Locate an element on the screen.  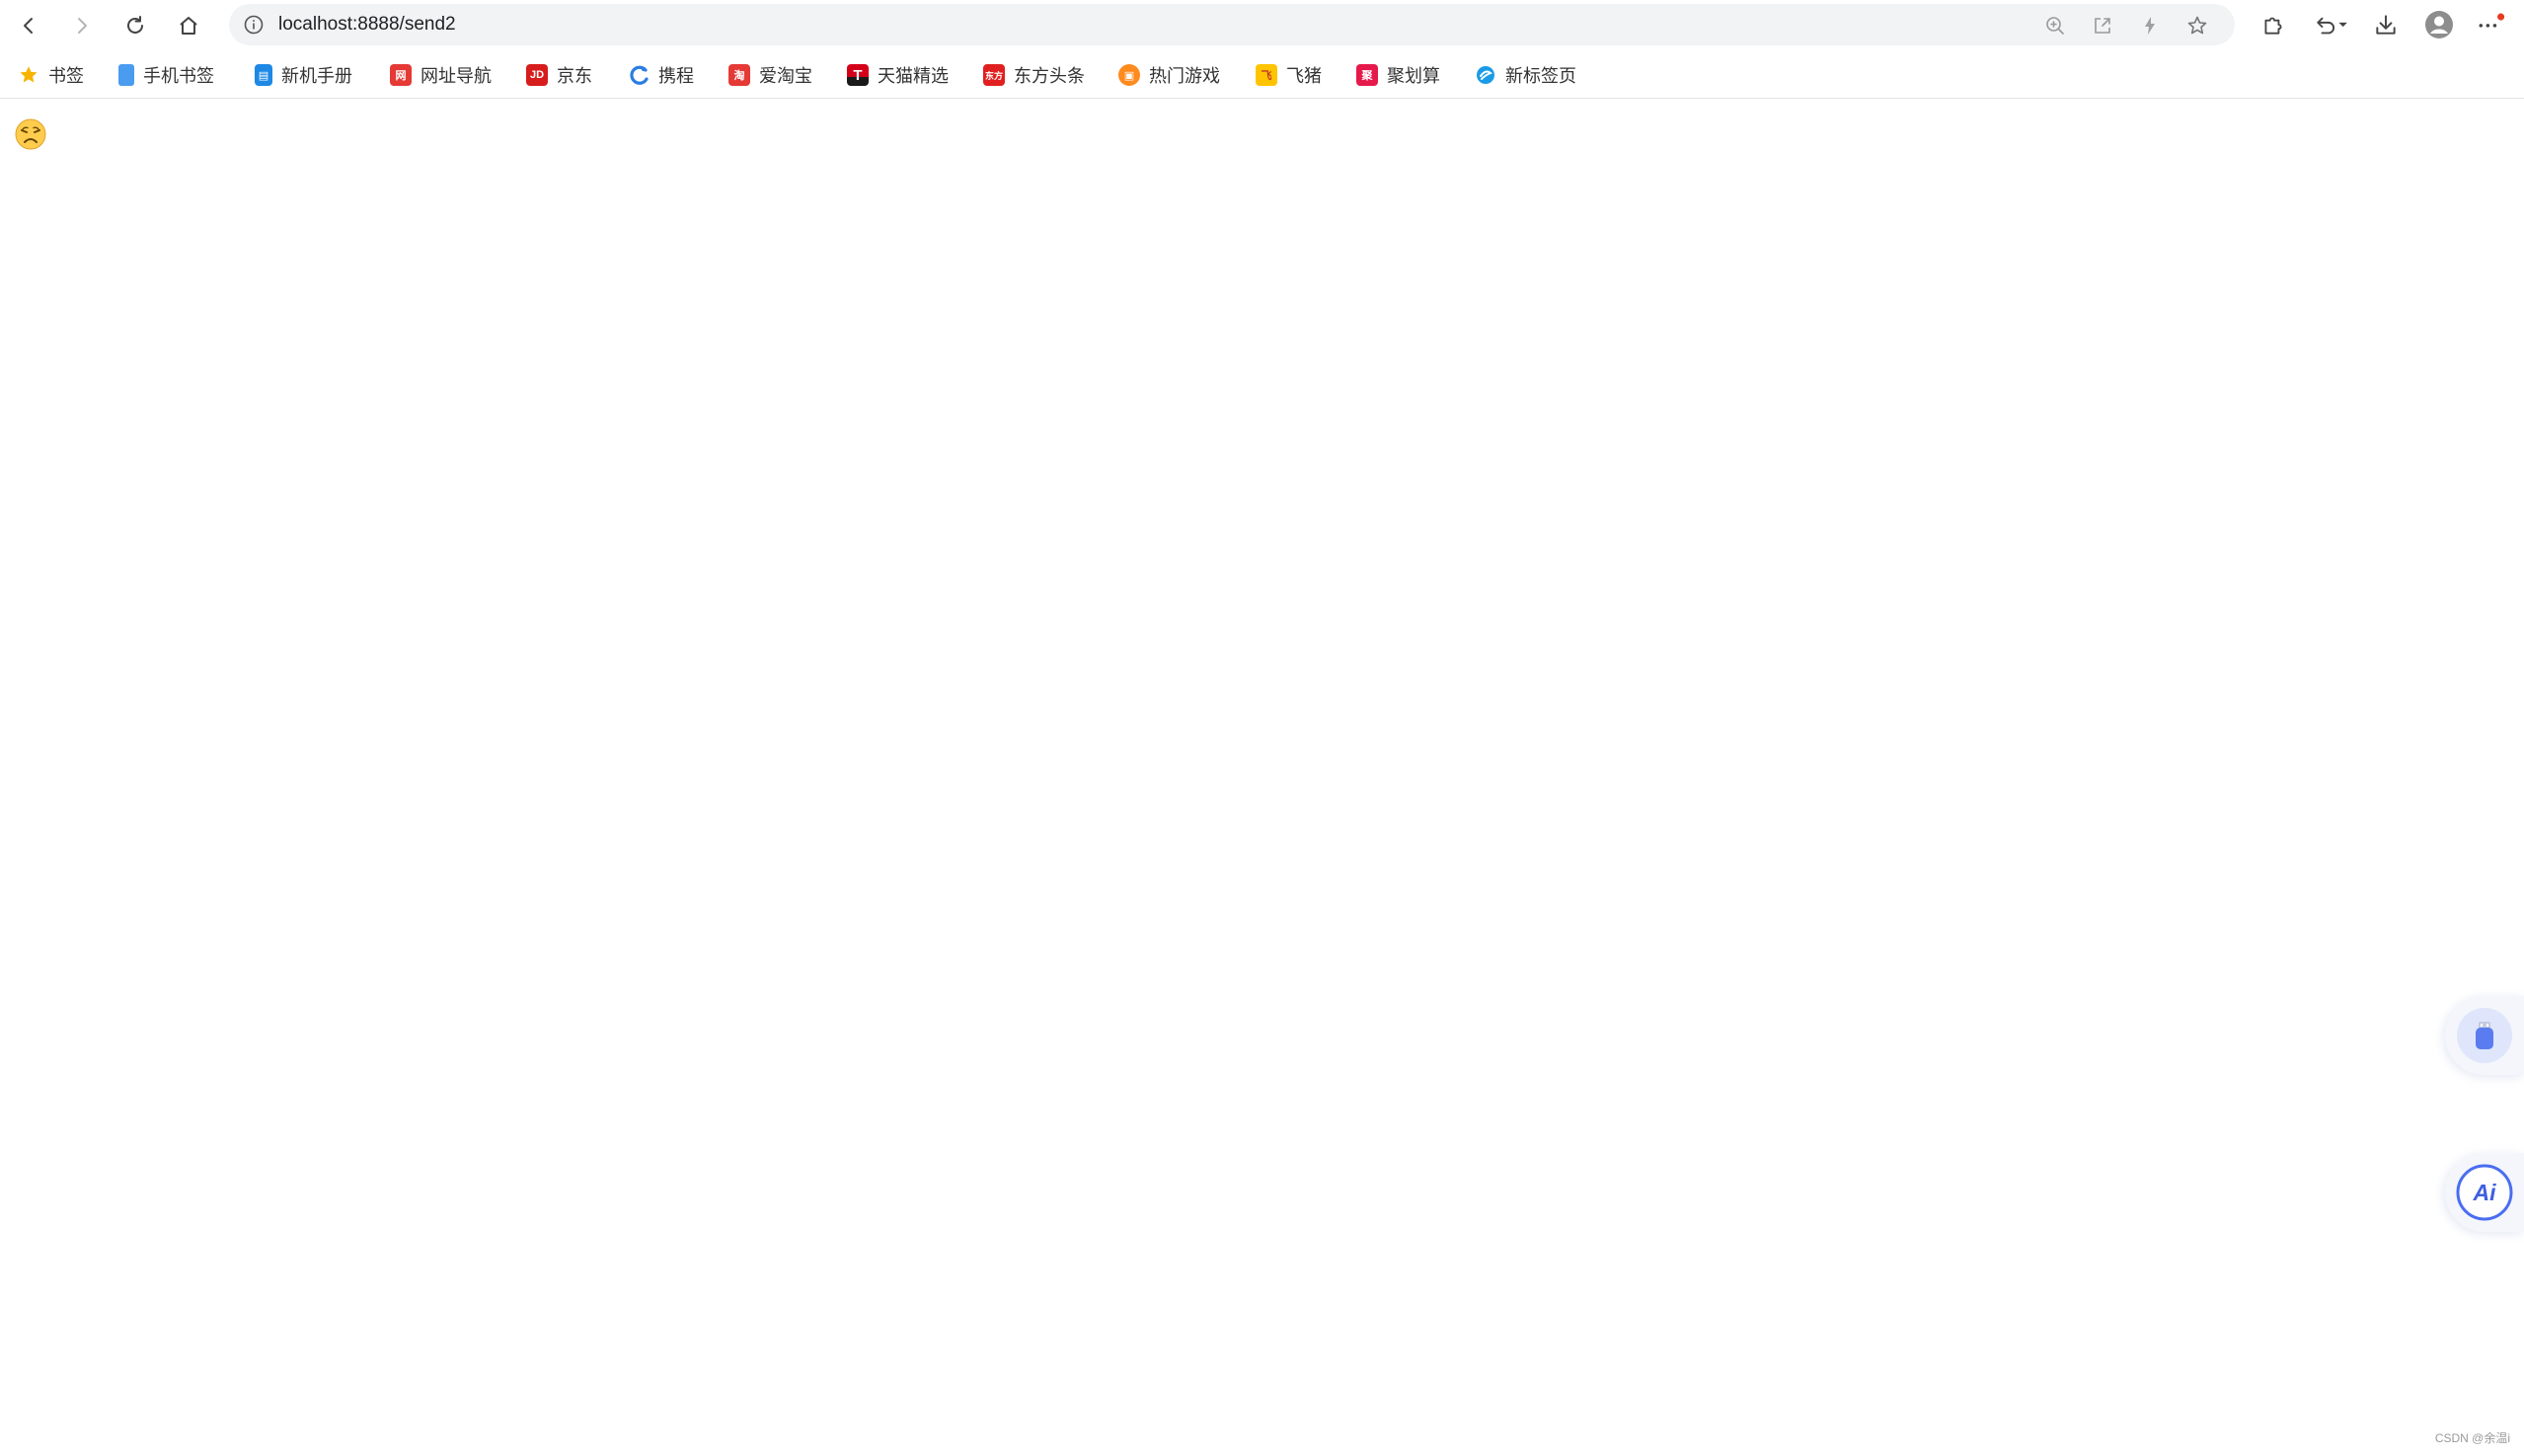
usb-assistant-button is located at coordinates (2484, 1035).